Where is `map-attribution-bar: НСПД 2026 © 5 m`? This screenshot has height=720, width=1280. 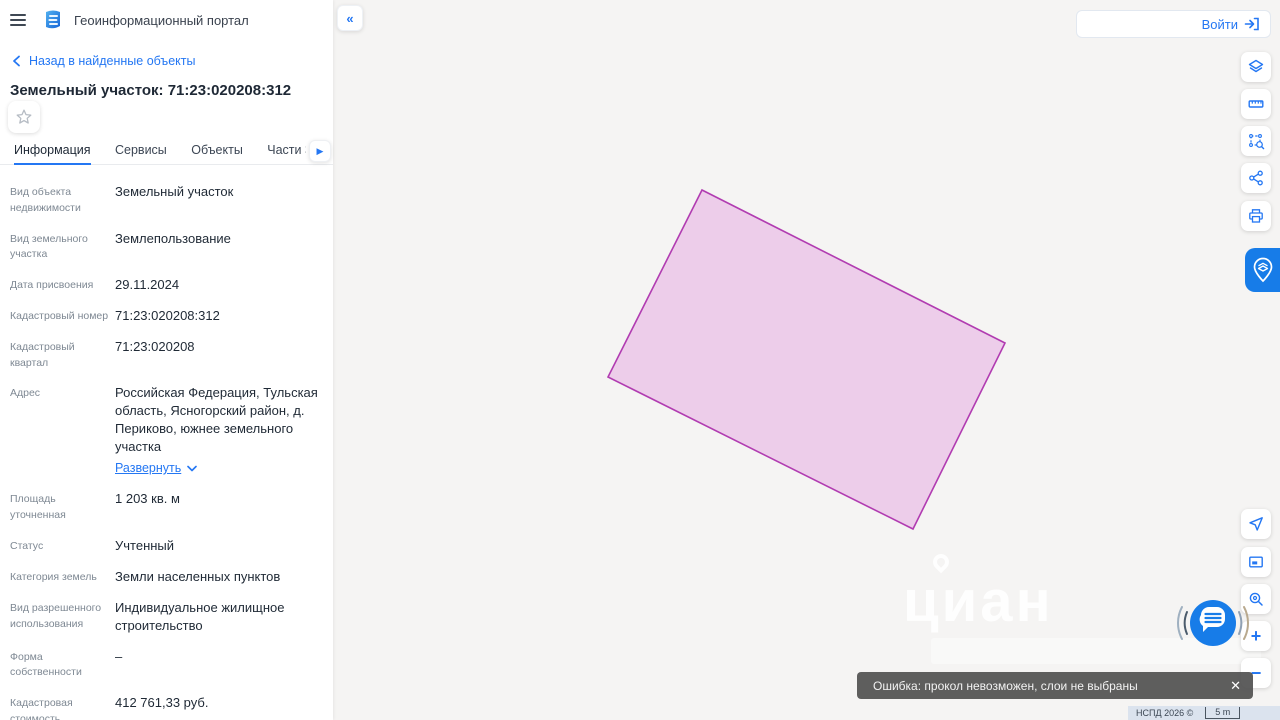
map-attribution-bar: НСПД 2026 © 5 m is located at coordinates (1204, 713).